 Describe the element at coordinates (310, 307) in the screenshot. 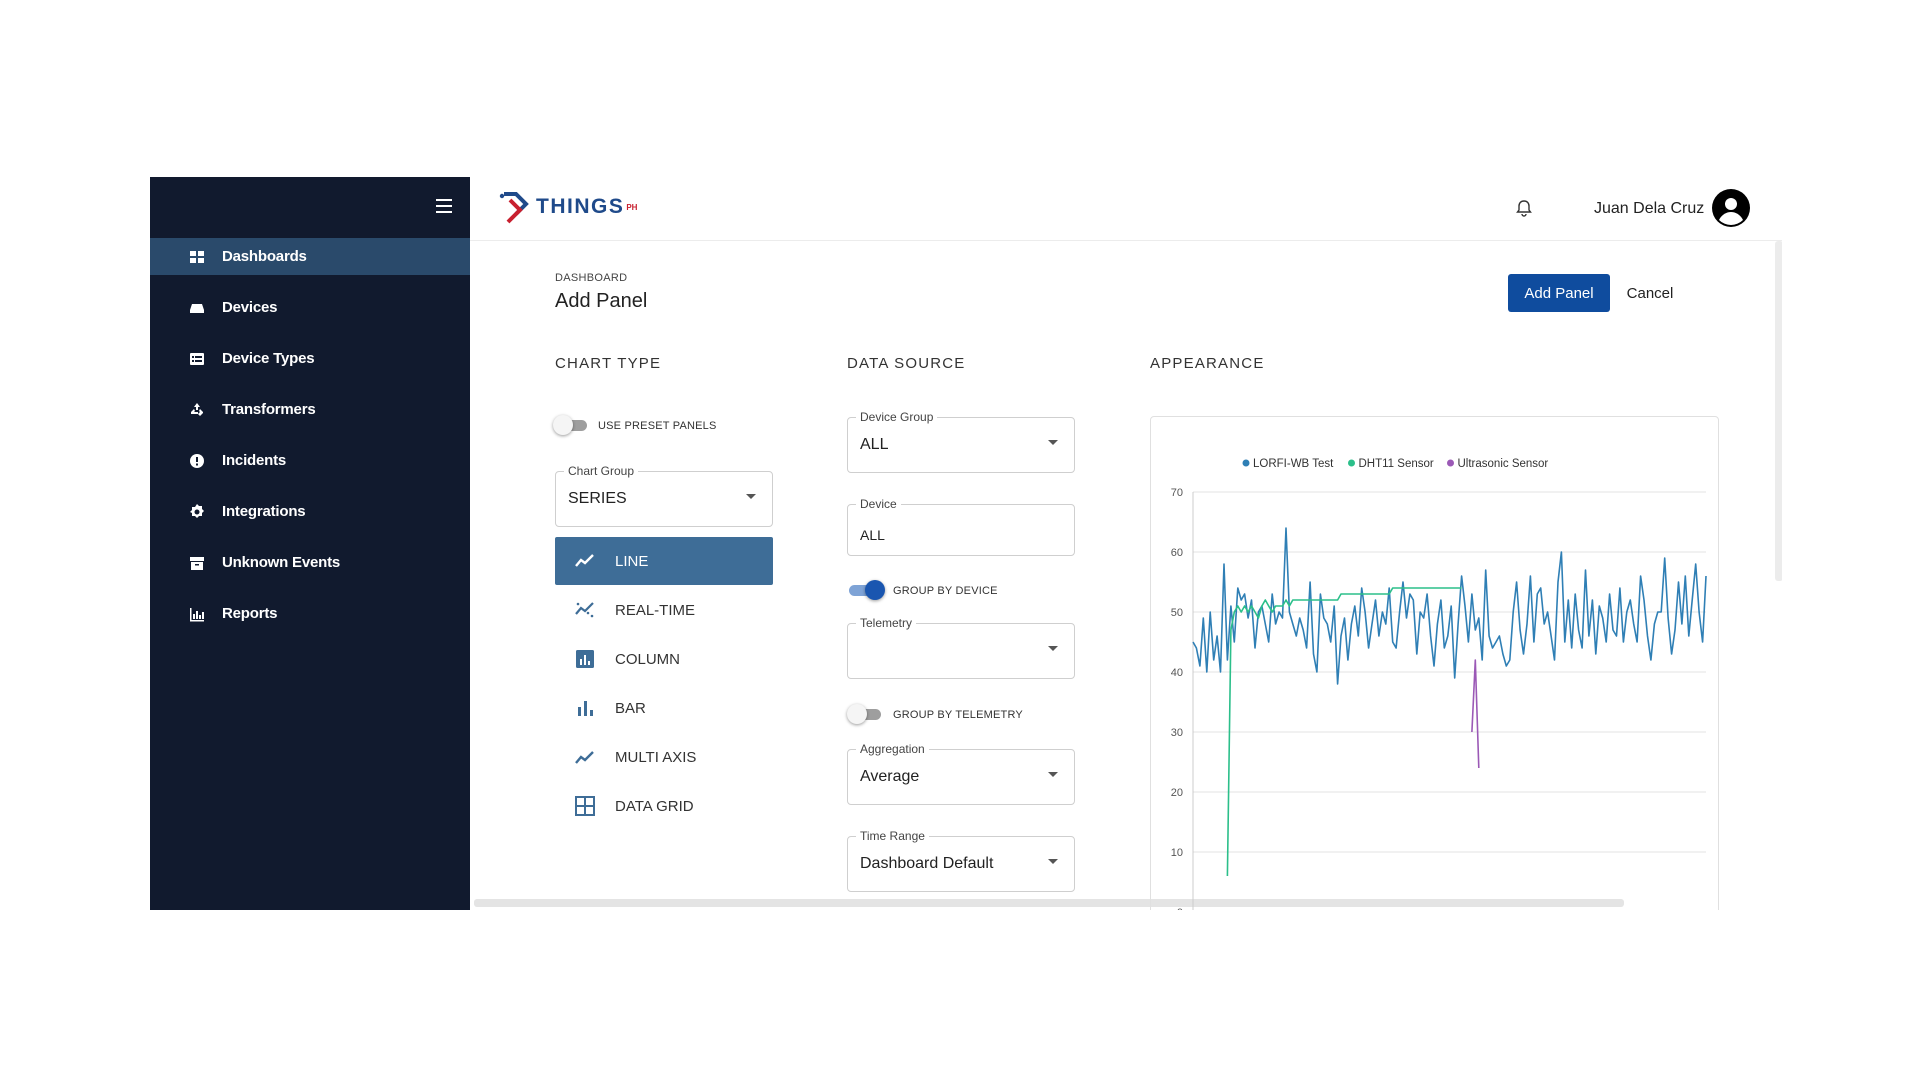

I see `sidebar-item-devices: Devices` at that location.